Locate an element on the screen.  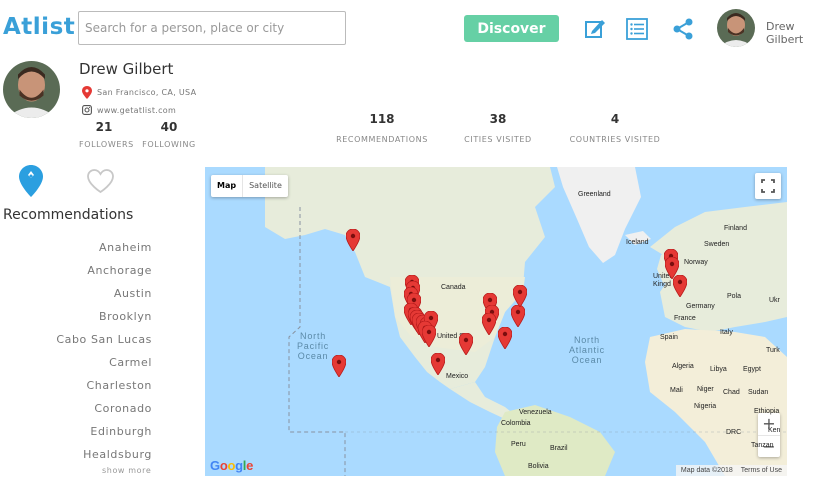
followers-count: 21 is located at coordinates (104, 127).